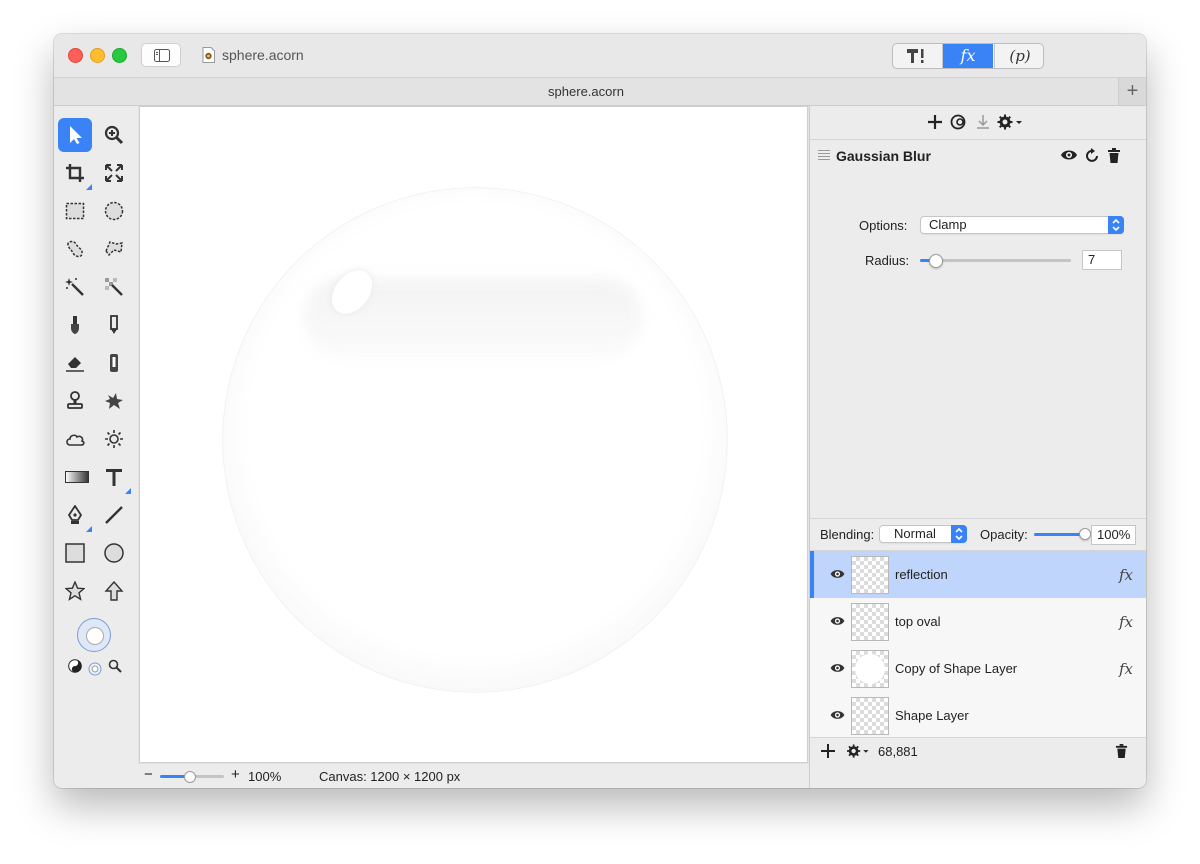 The height and width of the screenshot is (864, 1200). Describe the element at coordinates (95, 669) in the screenshot. I see `color-target-icon` at that location.